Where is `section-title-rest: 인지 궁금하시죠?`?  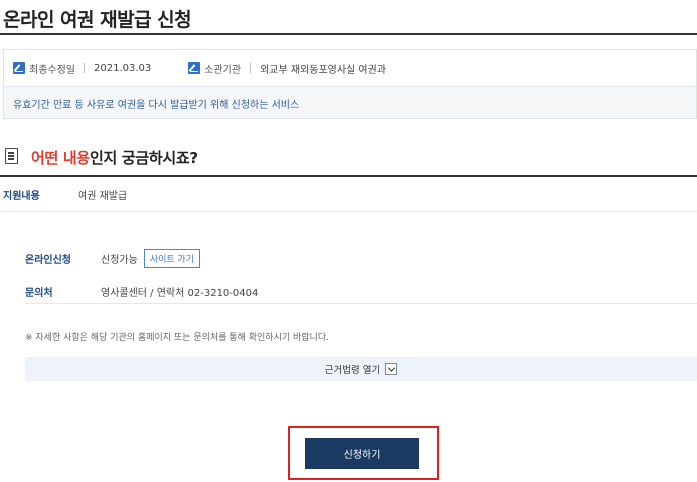 section-title-rest: 인지 궁금하시죠? is located at coordinates (143, 158).